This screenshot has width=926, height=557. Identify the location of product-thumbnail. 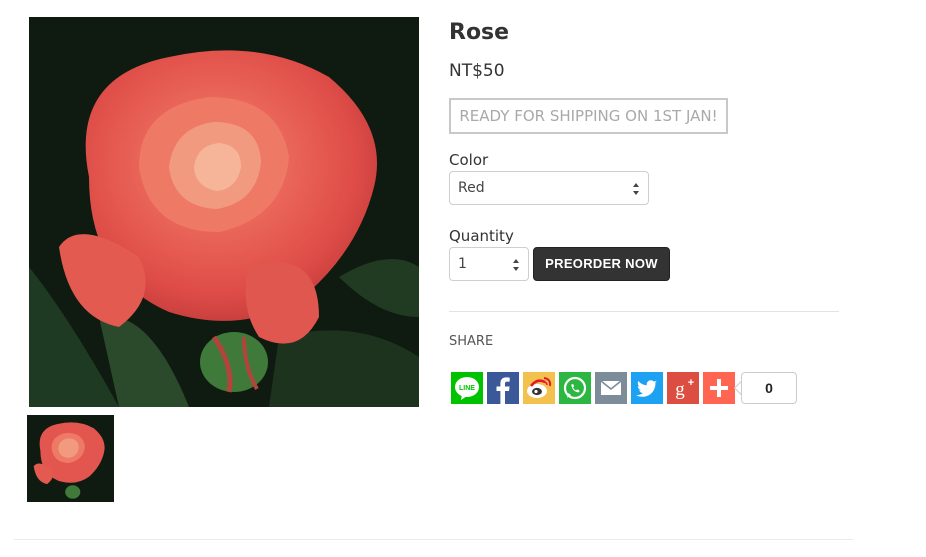
(70, 458).